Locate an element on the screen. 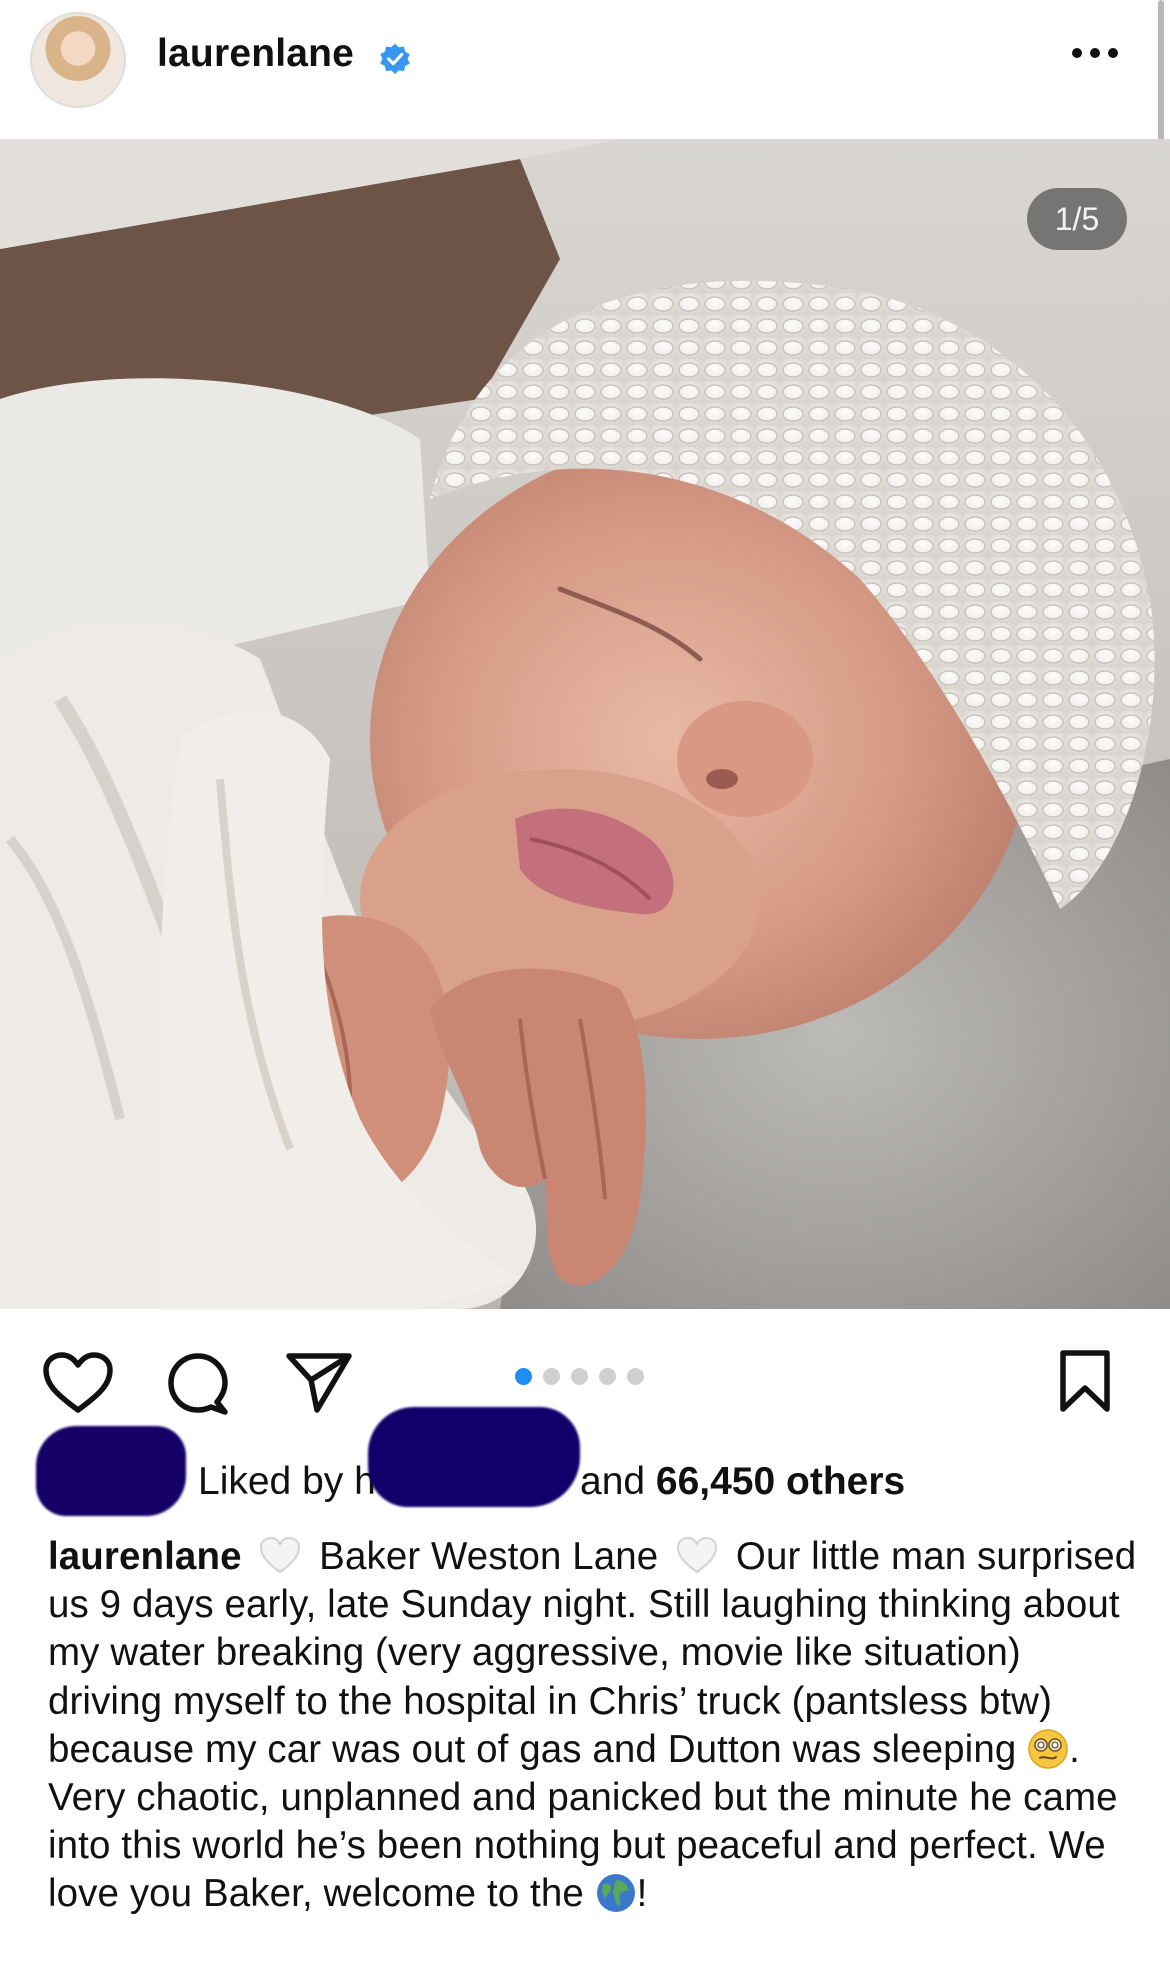 This screenshot has height=1967, width=1170. likes-and: and is located at coordinates (618, 1481).